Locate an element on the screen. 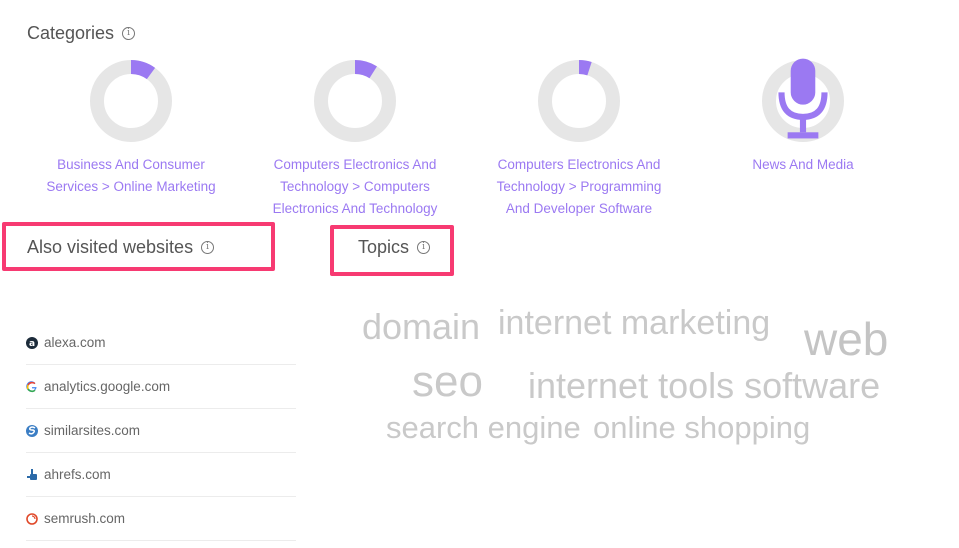 This screenshot has width=959, height=548. site-domain: analytics.google.com is located at coordinates (107, 386).